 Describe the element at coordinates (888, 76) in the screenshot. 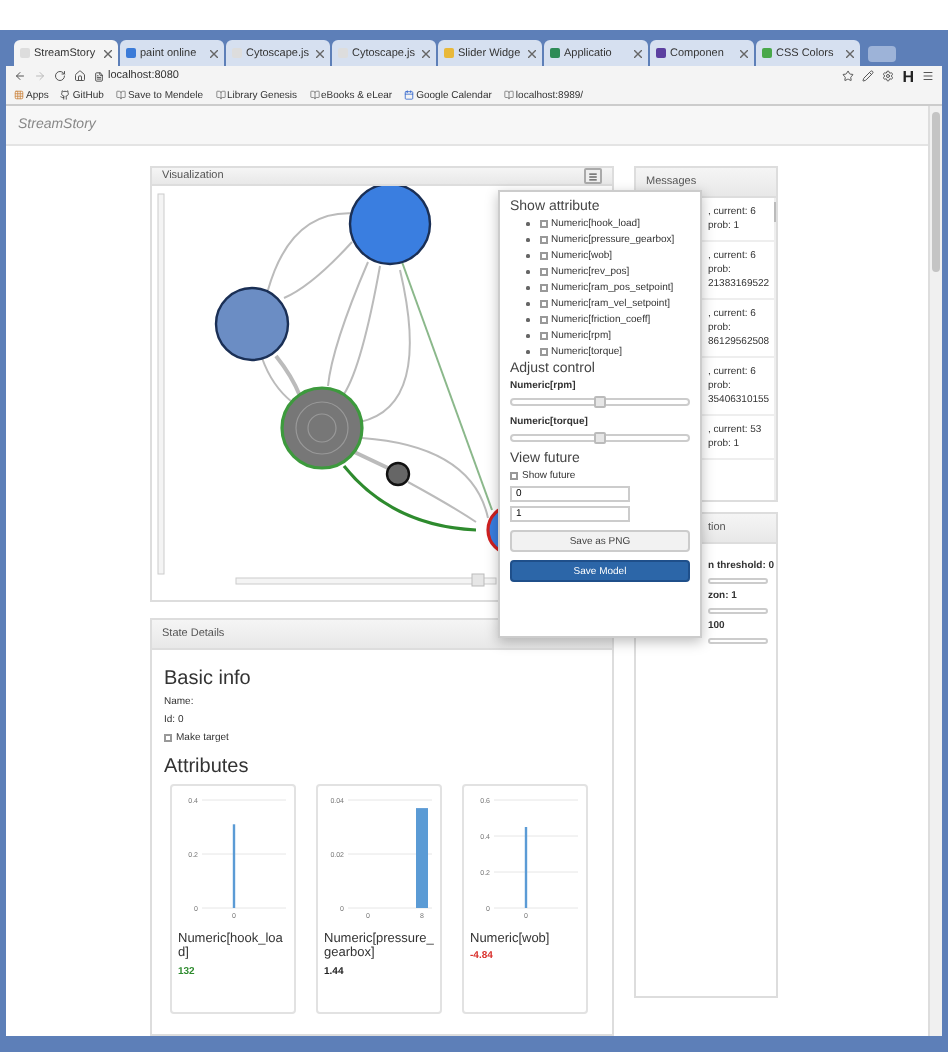

I see `settings-icon` at that location.